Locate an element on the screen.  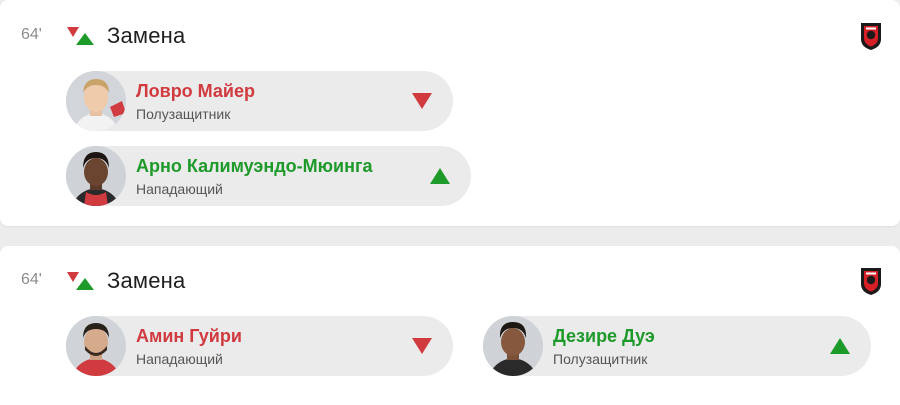
player-name: Арно Калимуэндо-Мюинга is located at coordinates (254, 166).